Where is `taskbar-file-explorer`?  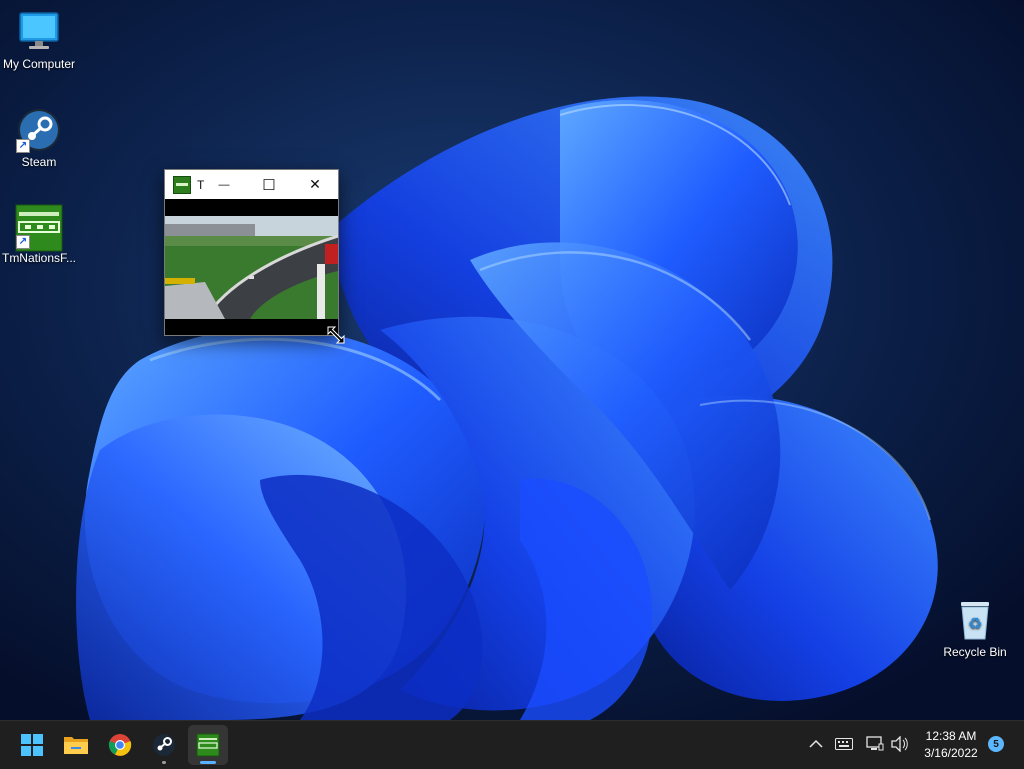
taskbar-file-explorer is located at coordinates (76, 745).